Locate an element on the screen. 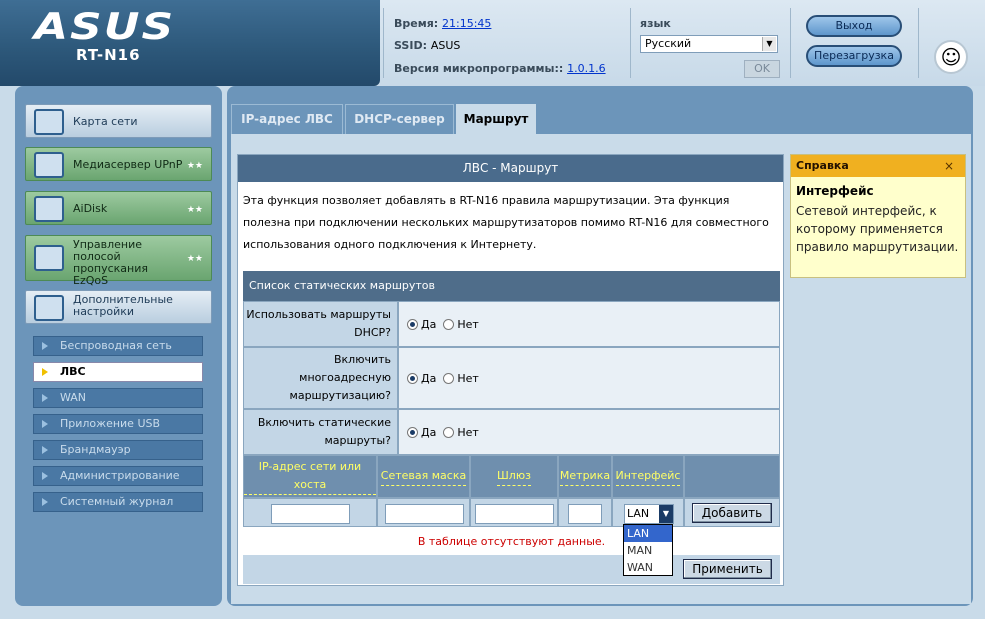  apply-button: Применить is located at coordinates (727, 569).